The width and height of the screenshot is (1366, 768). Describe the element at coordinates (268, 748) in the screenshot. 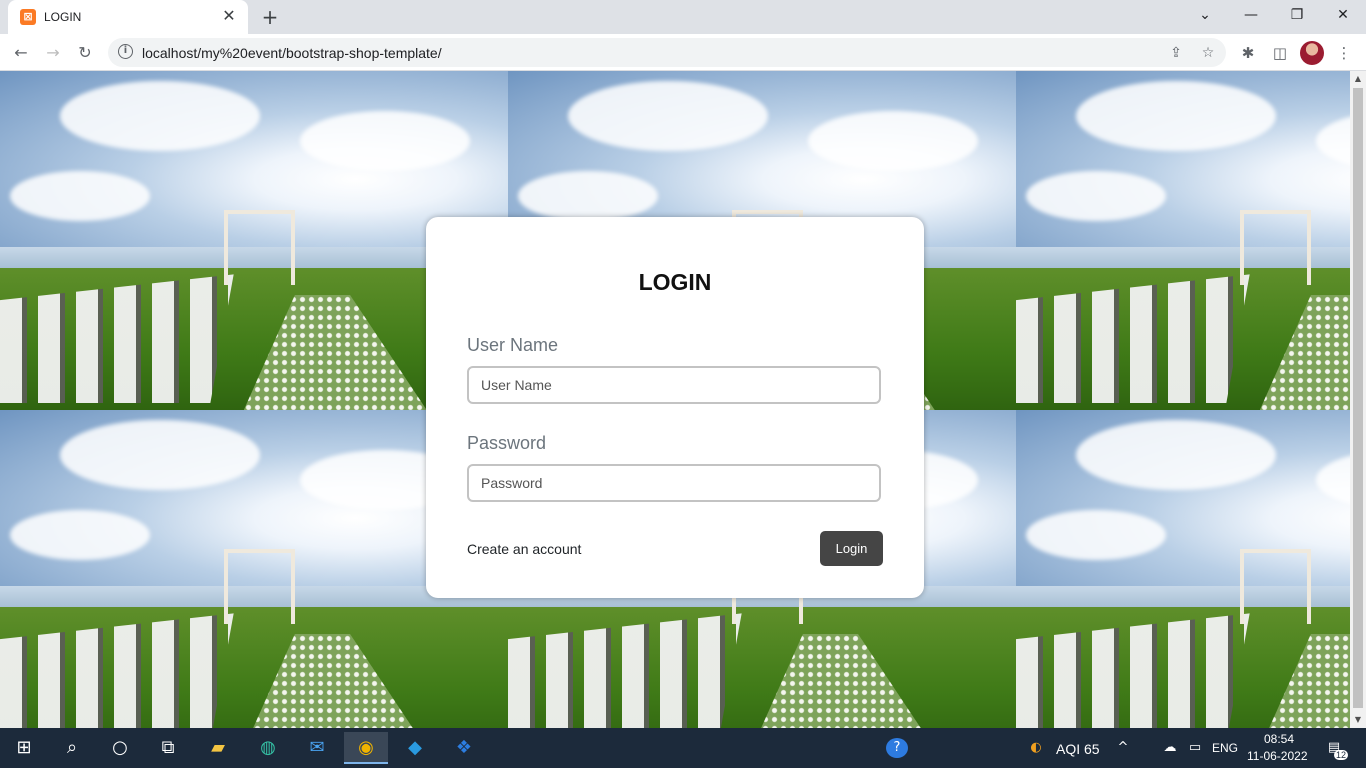

I see `edge-icon: ◍` at that location.